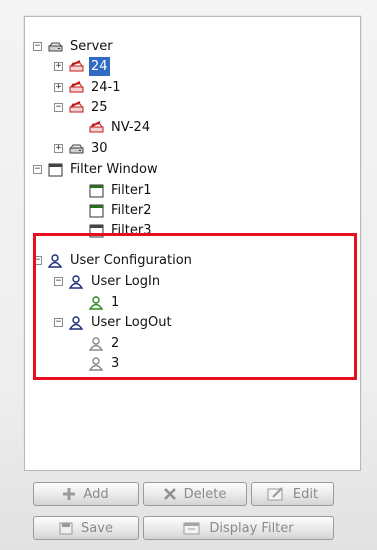  What do you see at coordinates (99, 107) in the screenshot?
I see `tree-label: 25` at bounding box center [99, 107].